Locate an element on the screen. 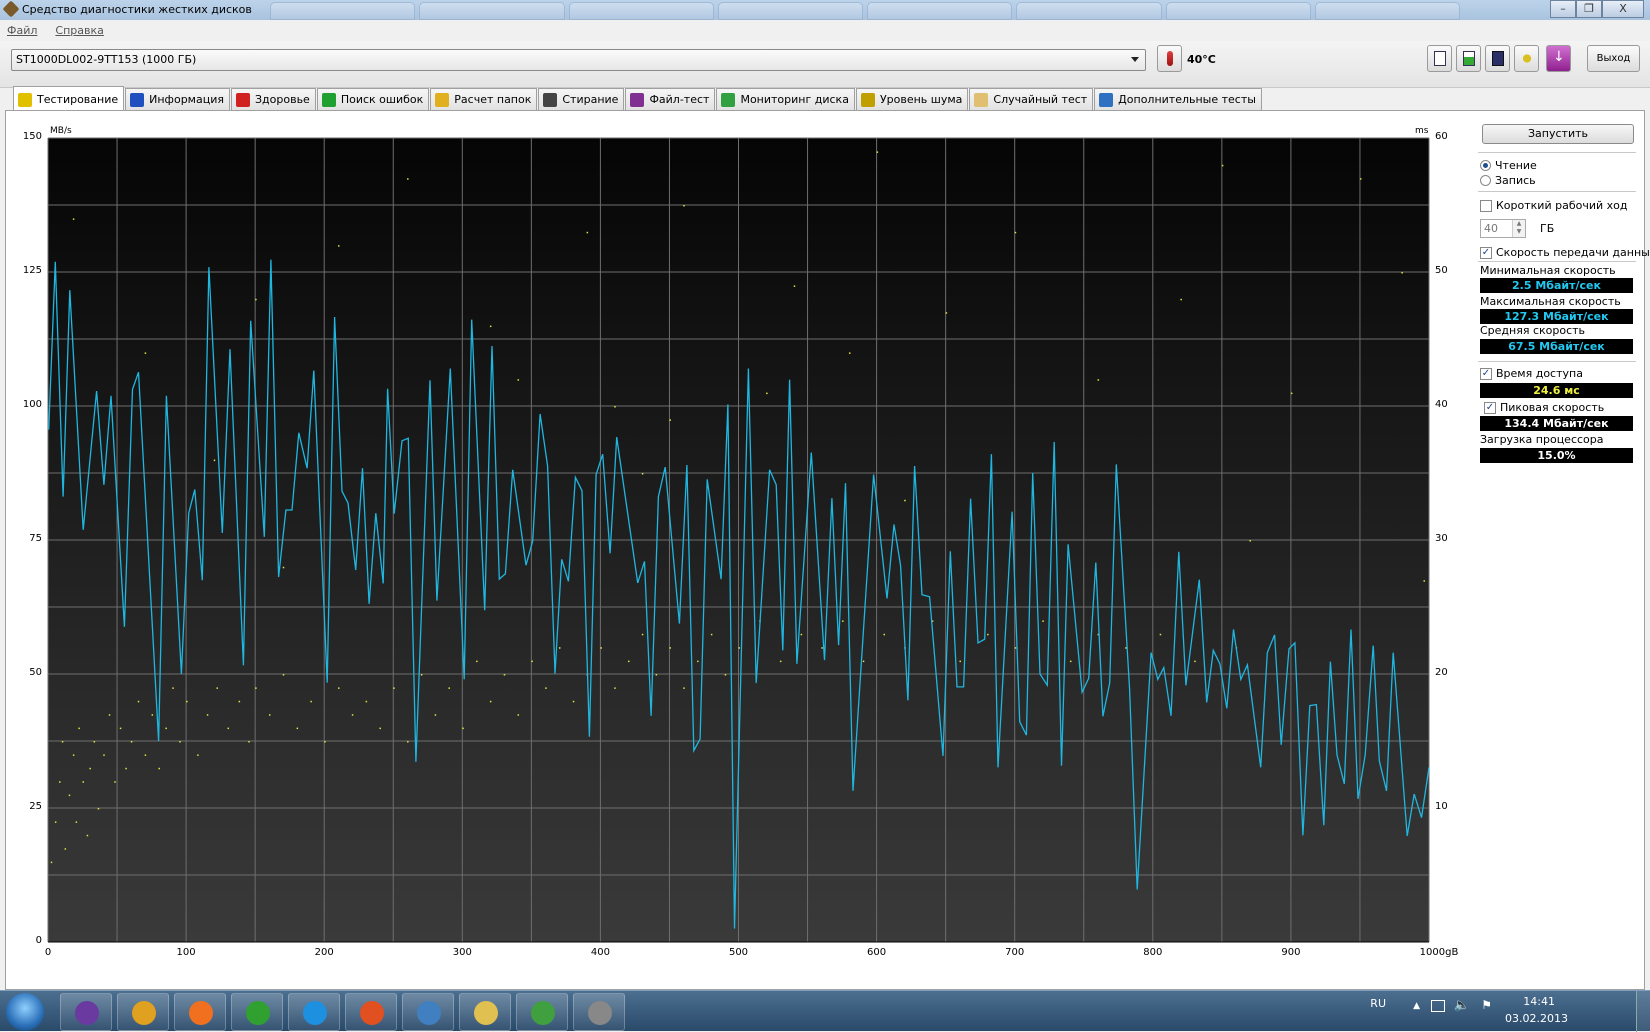 Image resolution: width=1650 pixels, height=1032 pixels. radio-write-icon is located at coordinates (1485, 180).